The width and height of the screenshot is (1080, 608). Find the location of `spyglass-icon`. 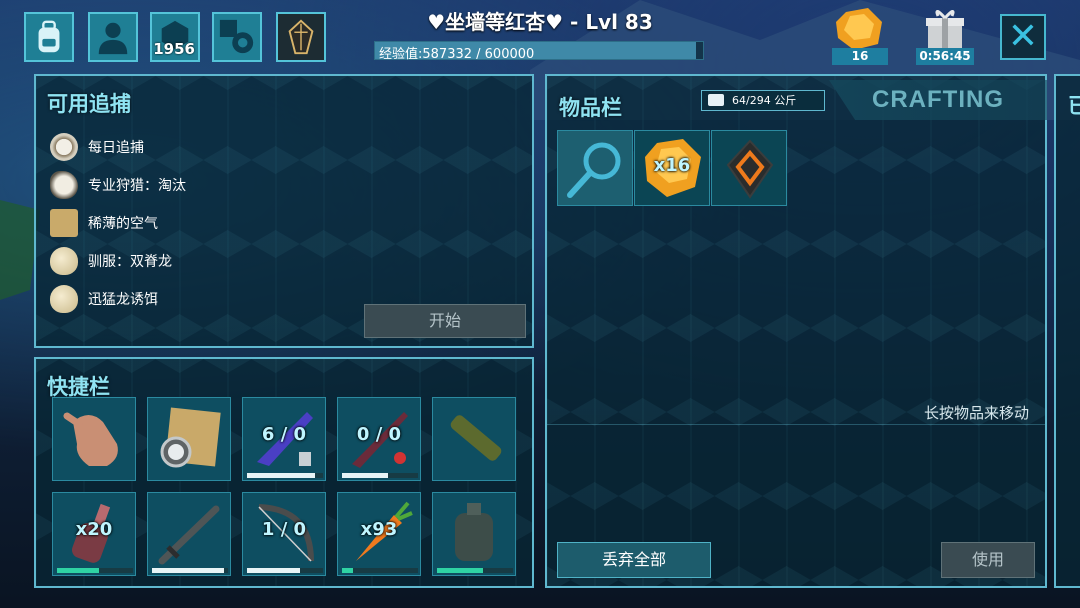

spyglass-icon is located at coordinates (476, 438).